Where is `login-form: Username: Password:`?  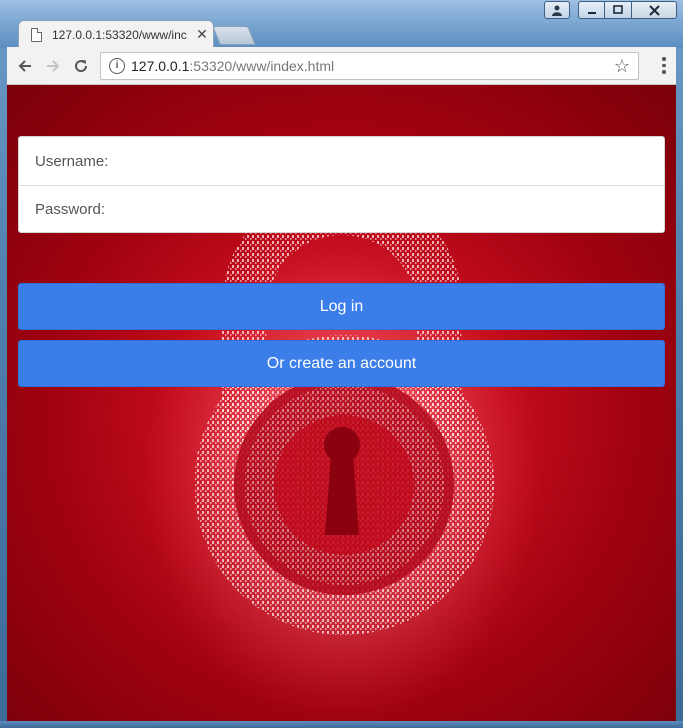 login-form: Username: Password: is located at coordinates (341, 184).